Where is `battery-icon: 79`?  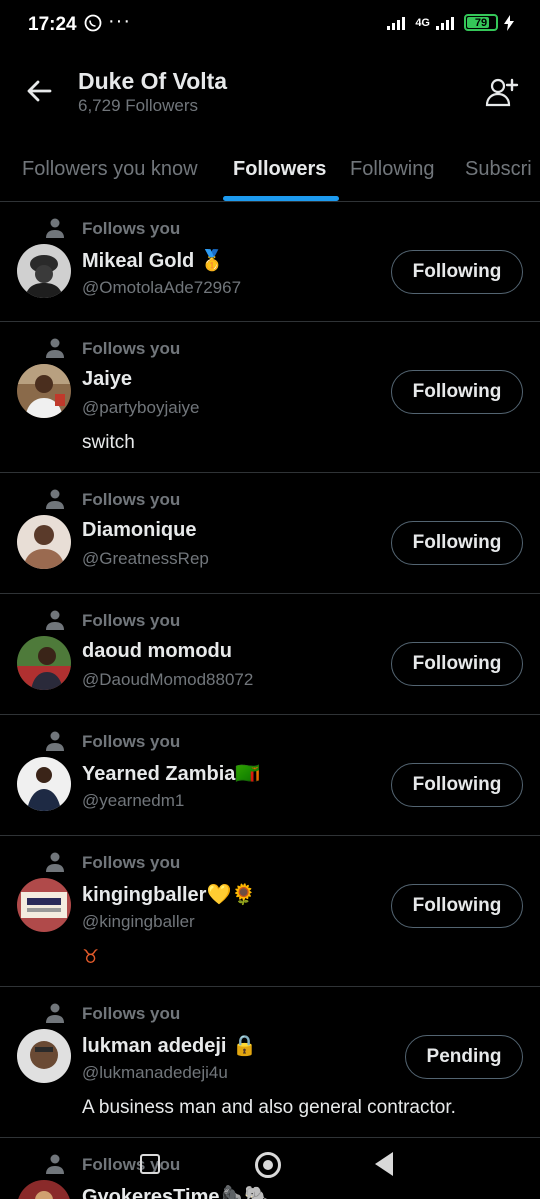
battery-icon: 79 is located at coordinates (481, 22).